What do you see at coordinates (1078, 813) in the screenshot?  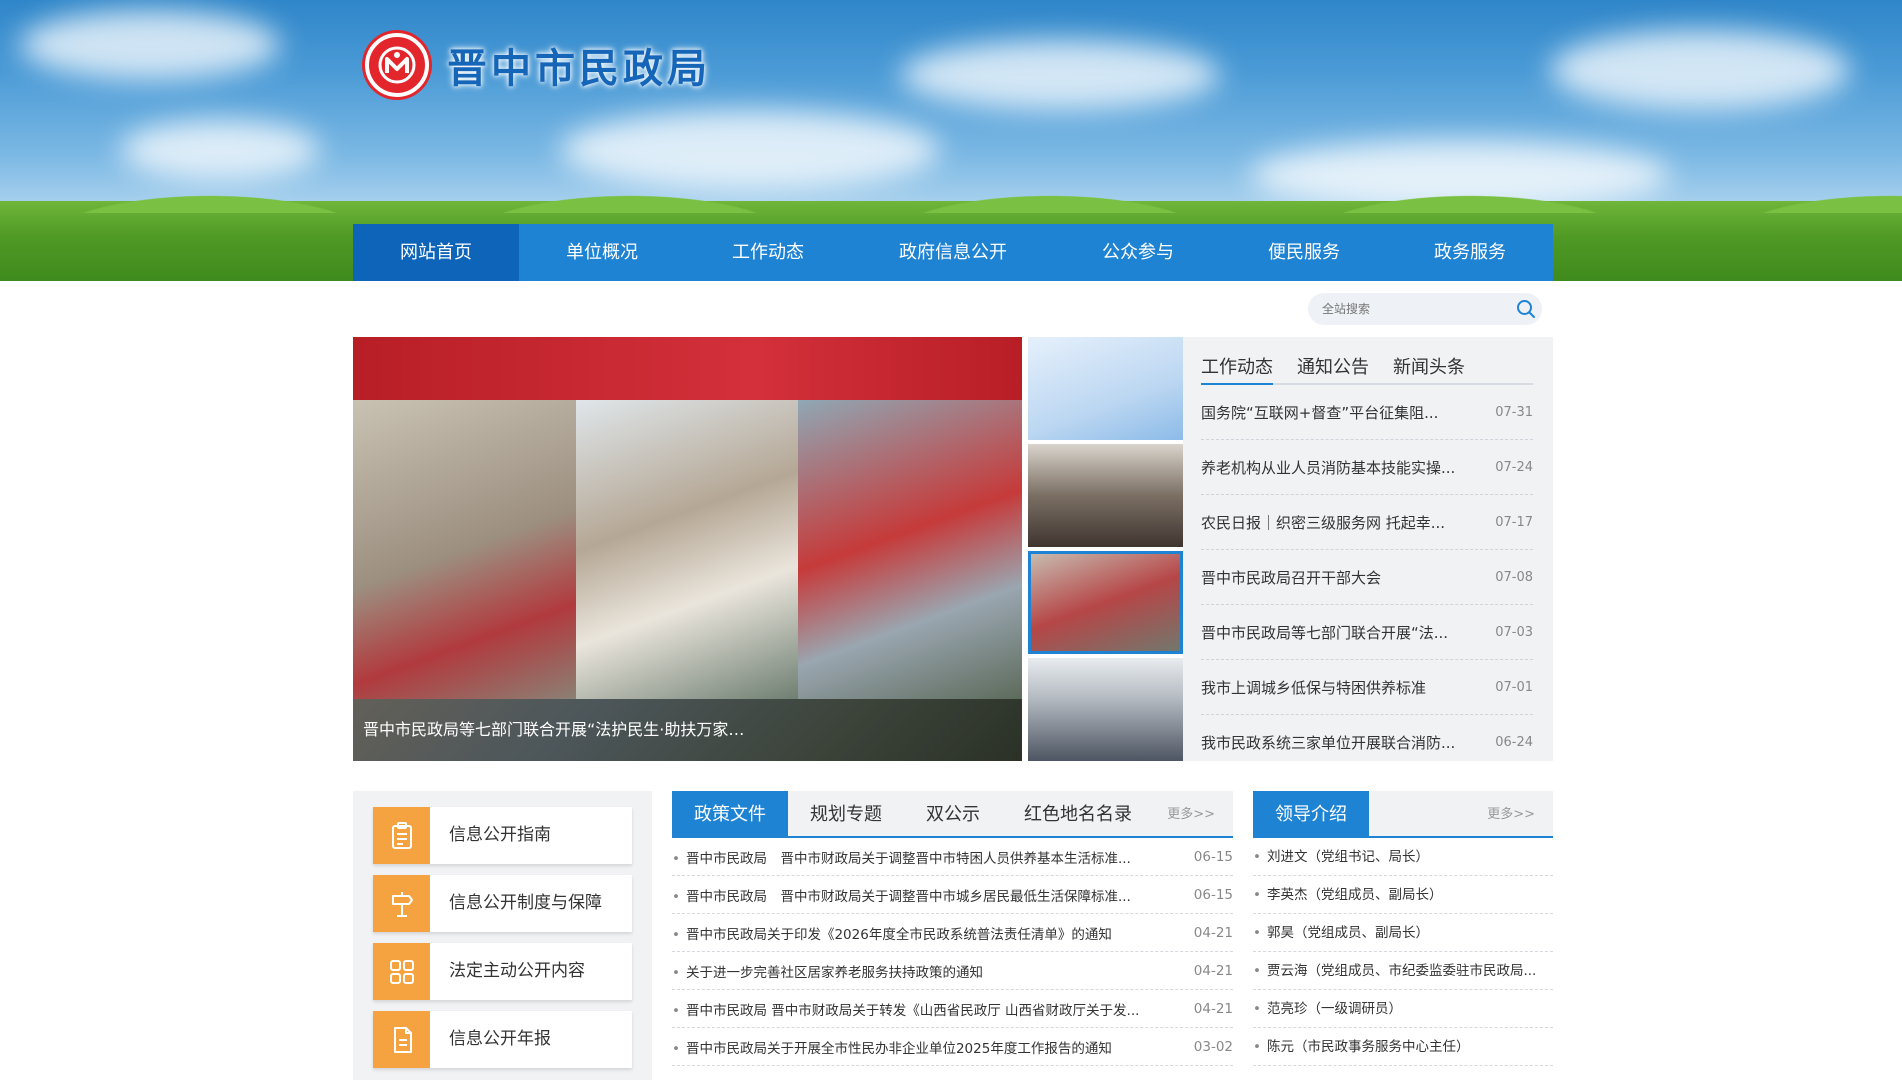 I see `tab-red-place-names: 红色地名名录` at bounding box center [1078, 813].